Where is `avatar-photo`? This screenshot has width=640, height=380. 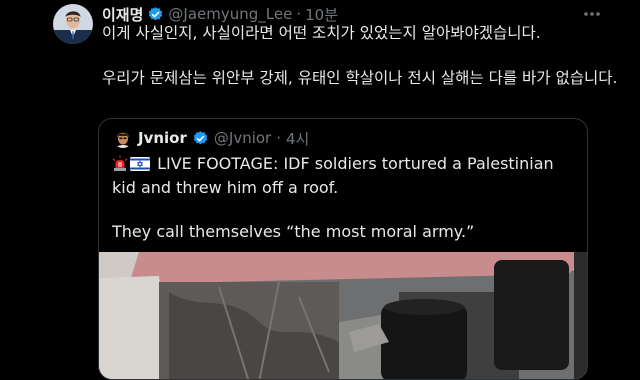
avatar-photo is located at coordinates (73, 24).